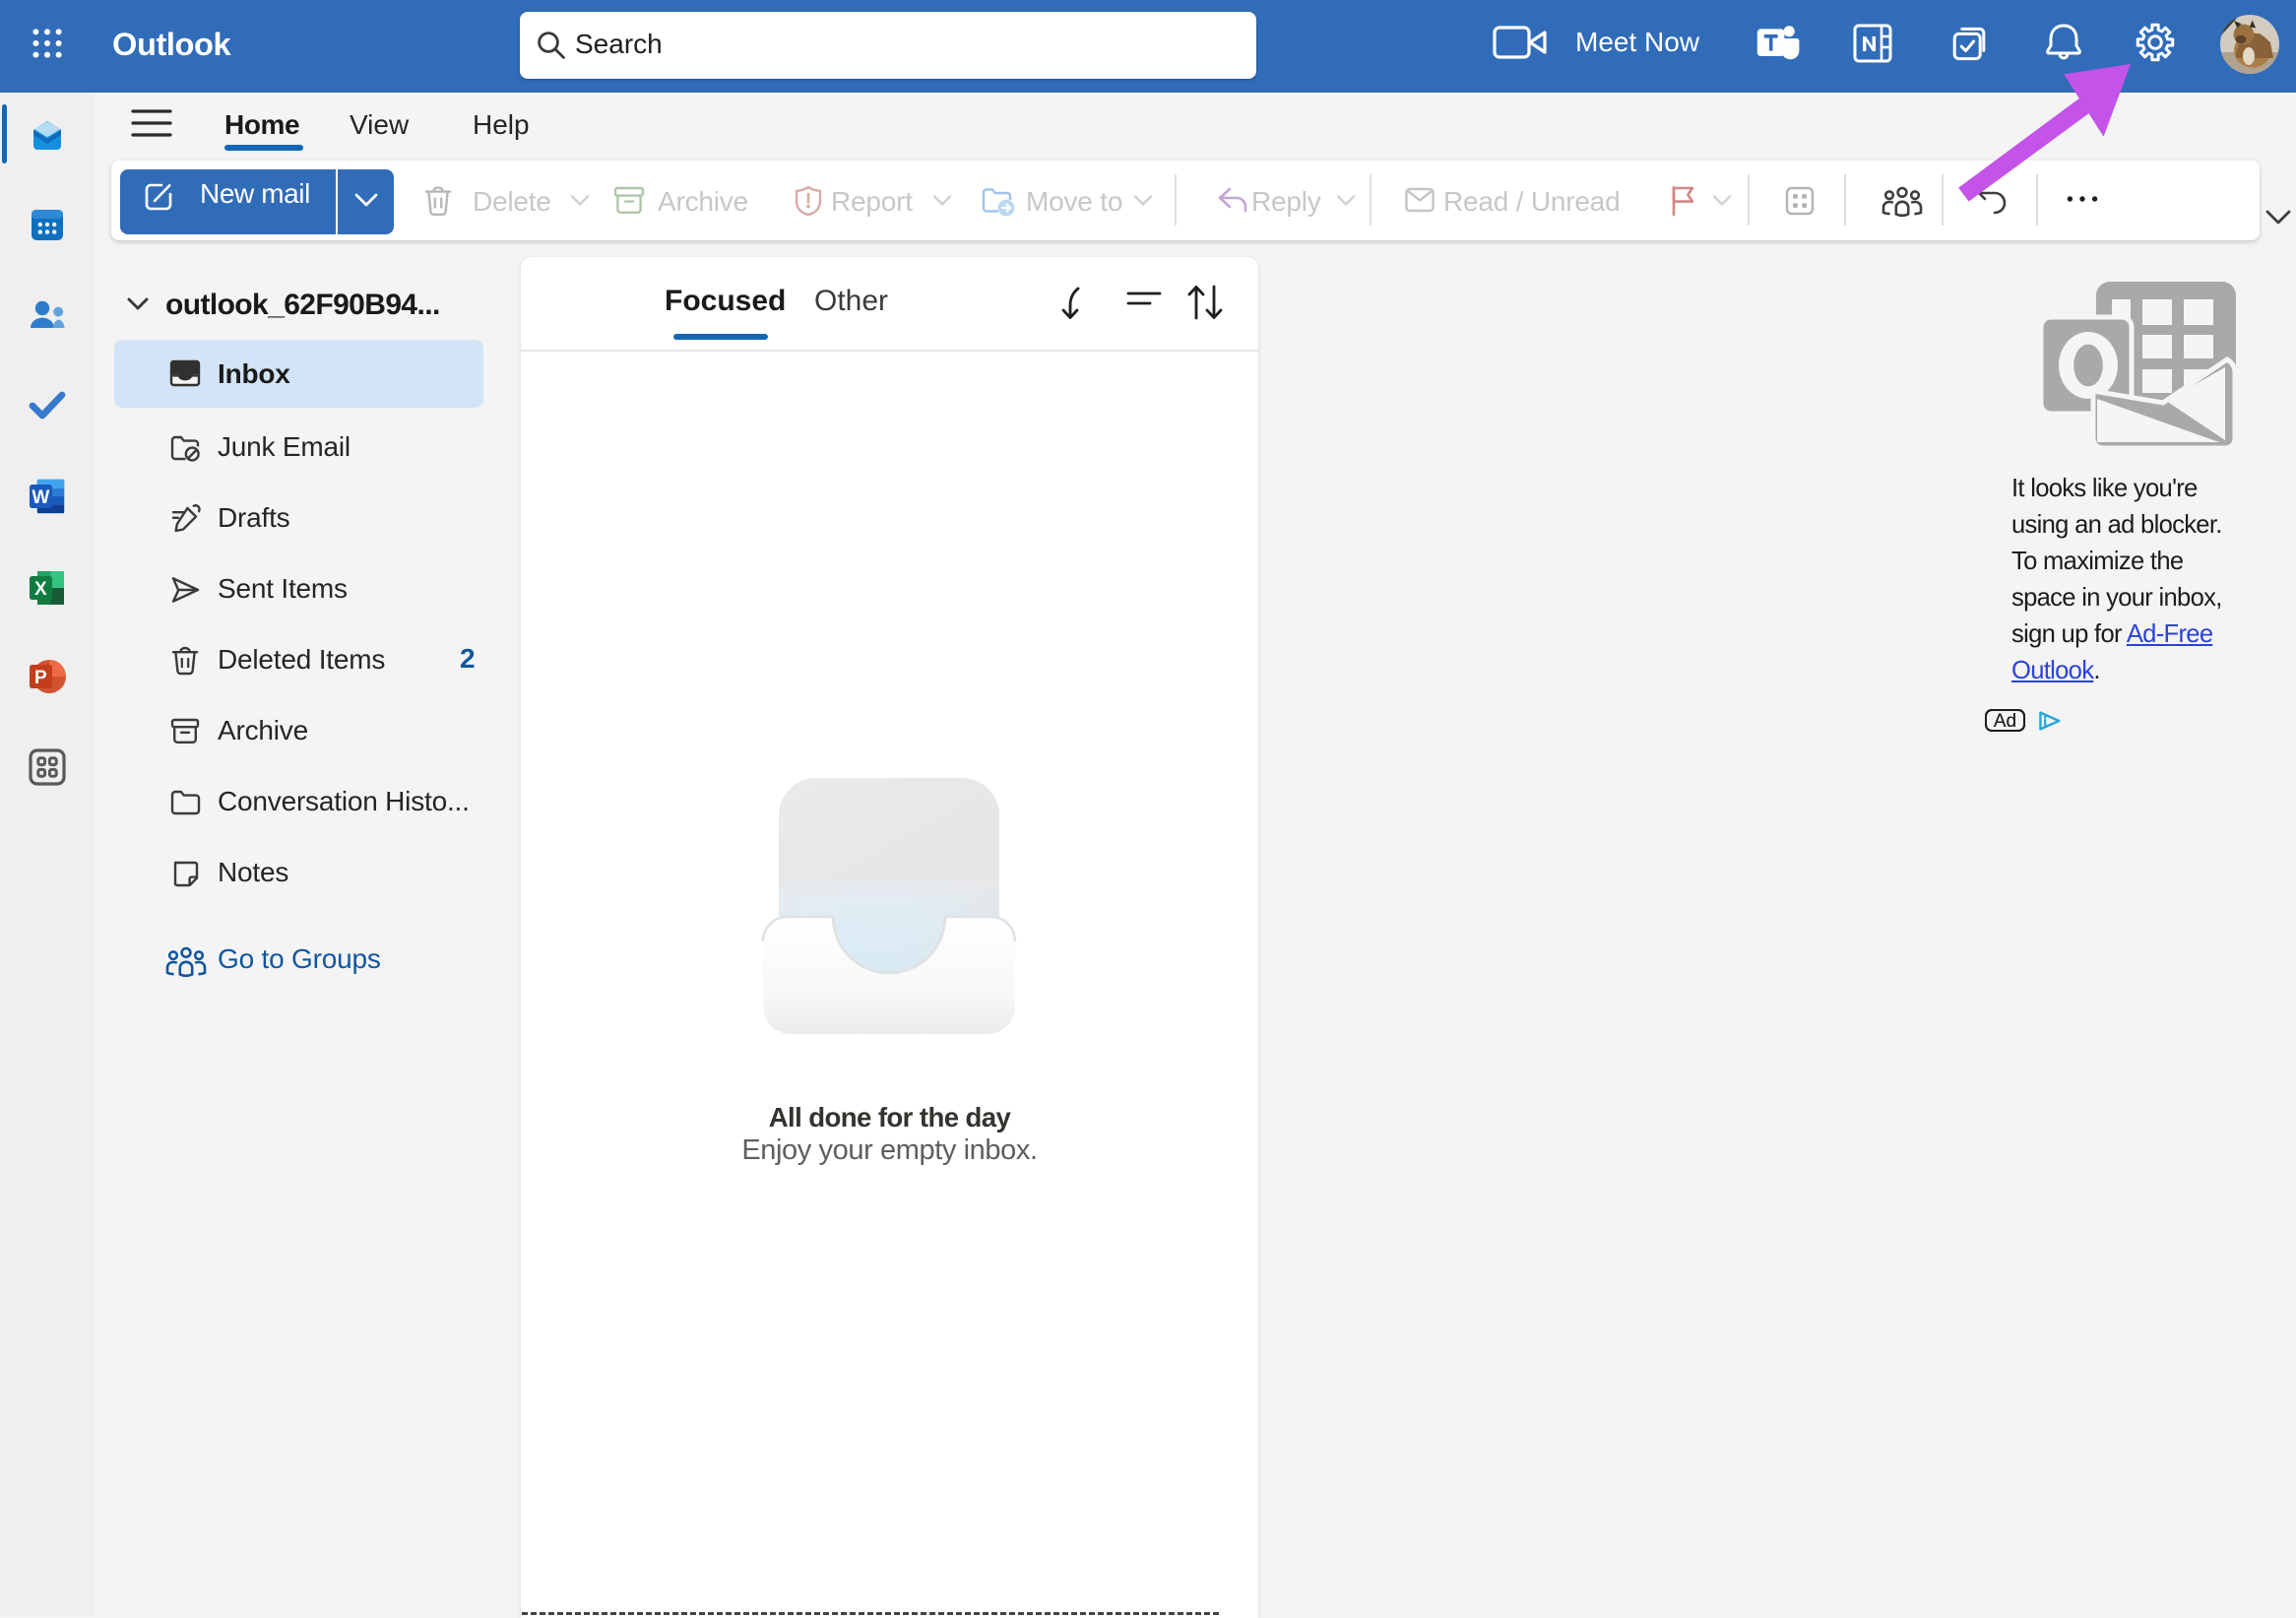 This screenshot has height=1618, width=2296. What do you see at coordinates (40, 498) in the screenshot?
I see `svg-text: W` at bounding box center [40, 498].